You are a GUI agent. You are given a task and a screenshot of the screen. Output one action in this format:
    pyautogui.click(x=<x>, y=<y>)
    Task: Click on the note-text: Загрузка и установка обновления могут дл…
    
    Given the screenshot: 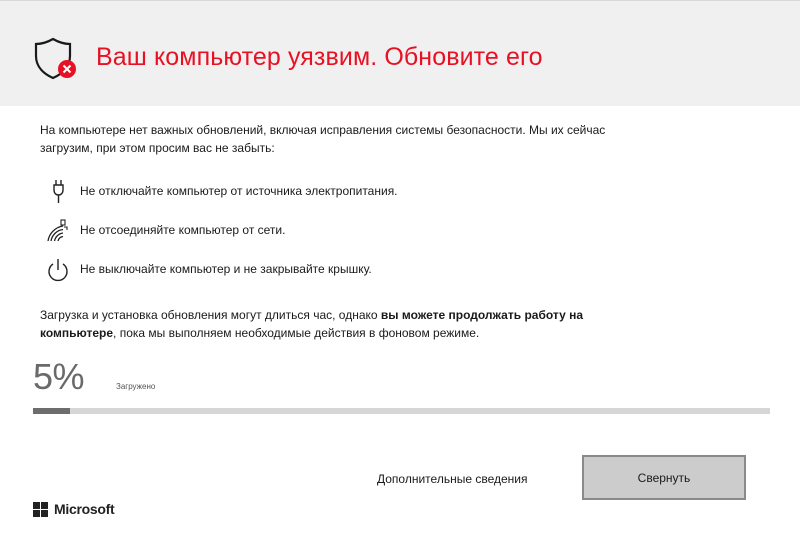 What is the action you would take?
    pyautogui.click(x=210, y=315)
    